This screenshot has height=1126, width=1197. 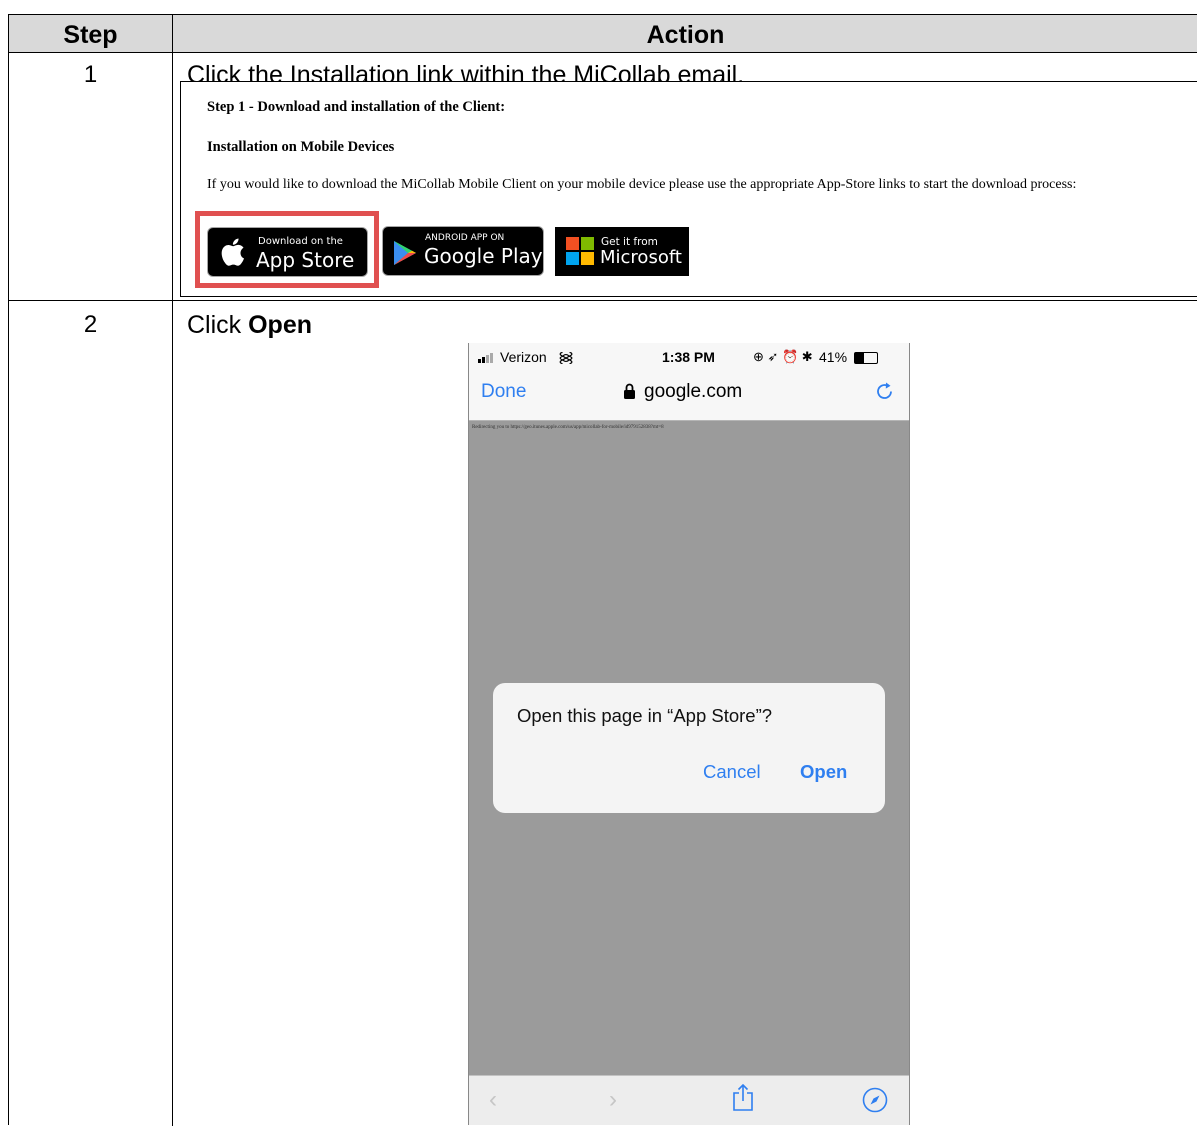 What do you see at coordinates (465, 238) in the screenshot?
I see `google-small-text: ANDROID APP ON` at bounding box center [465, 238].